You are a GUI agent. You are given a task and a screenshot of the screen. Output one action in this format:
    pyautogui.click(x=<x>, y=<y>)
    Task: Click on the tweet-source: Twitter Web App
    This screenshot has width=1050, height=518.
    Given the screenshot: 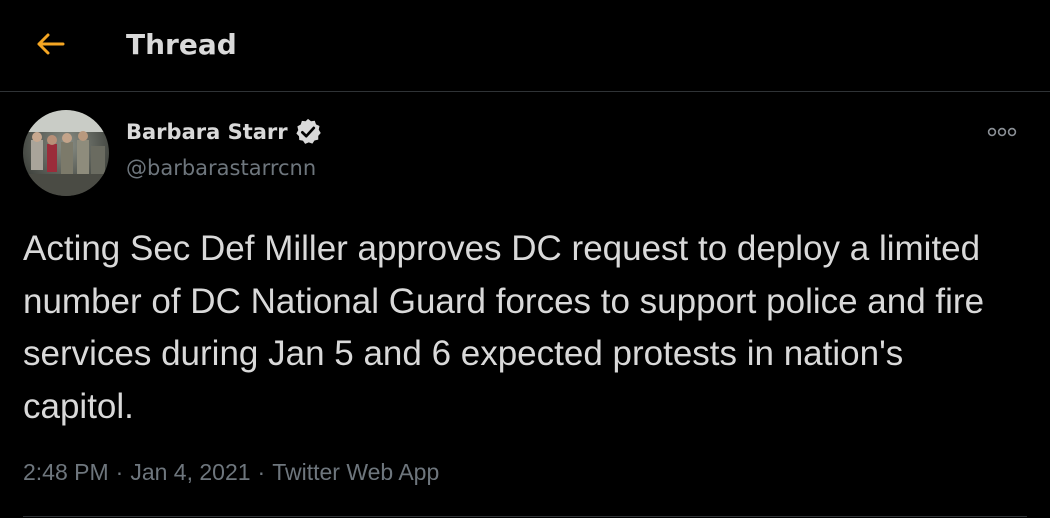 What is the action you would take?
    pyautogui.click(x=355, y=472)
    